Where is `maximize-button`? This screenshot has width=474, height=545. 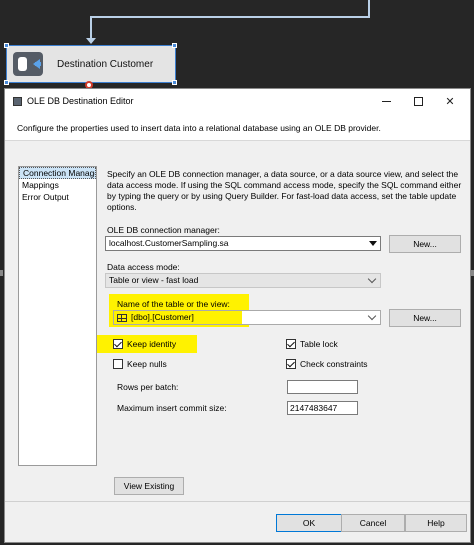 maximize-button is located at coordinates (418, 101).